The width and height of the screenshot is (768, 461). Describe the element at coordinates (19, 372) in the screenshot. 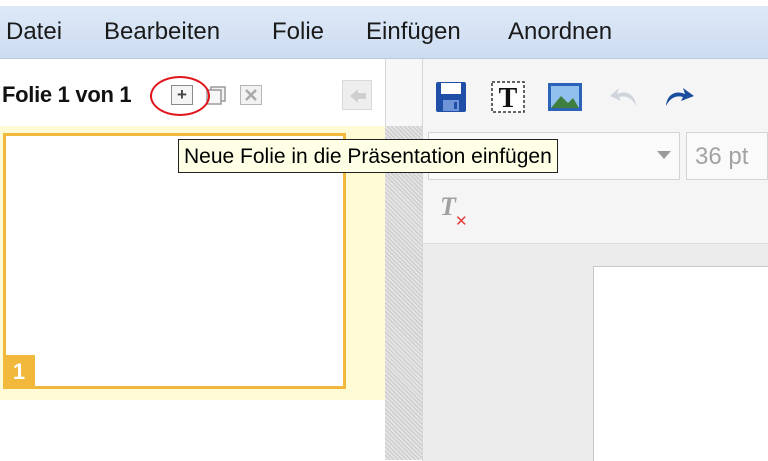

I see `slide-number-badge: 1` at that location.